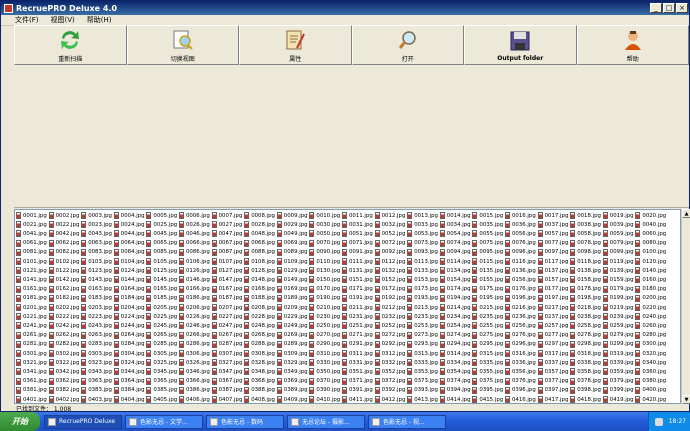  What do you see at coordinates (32, 279) in the screenshot?
I see `file-item: 0141.jpg` at bounding box center [32, 279].